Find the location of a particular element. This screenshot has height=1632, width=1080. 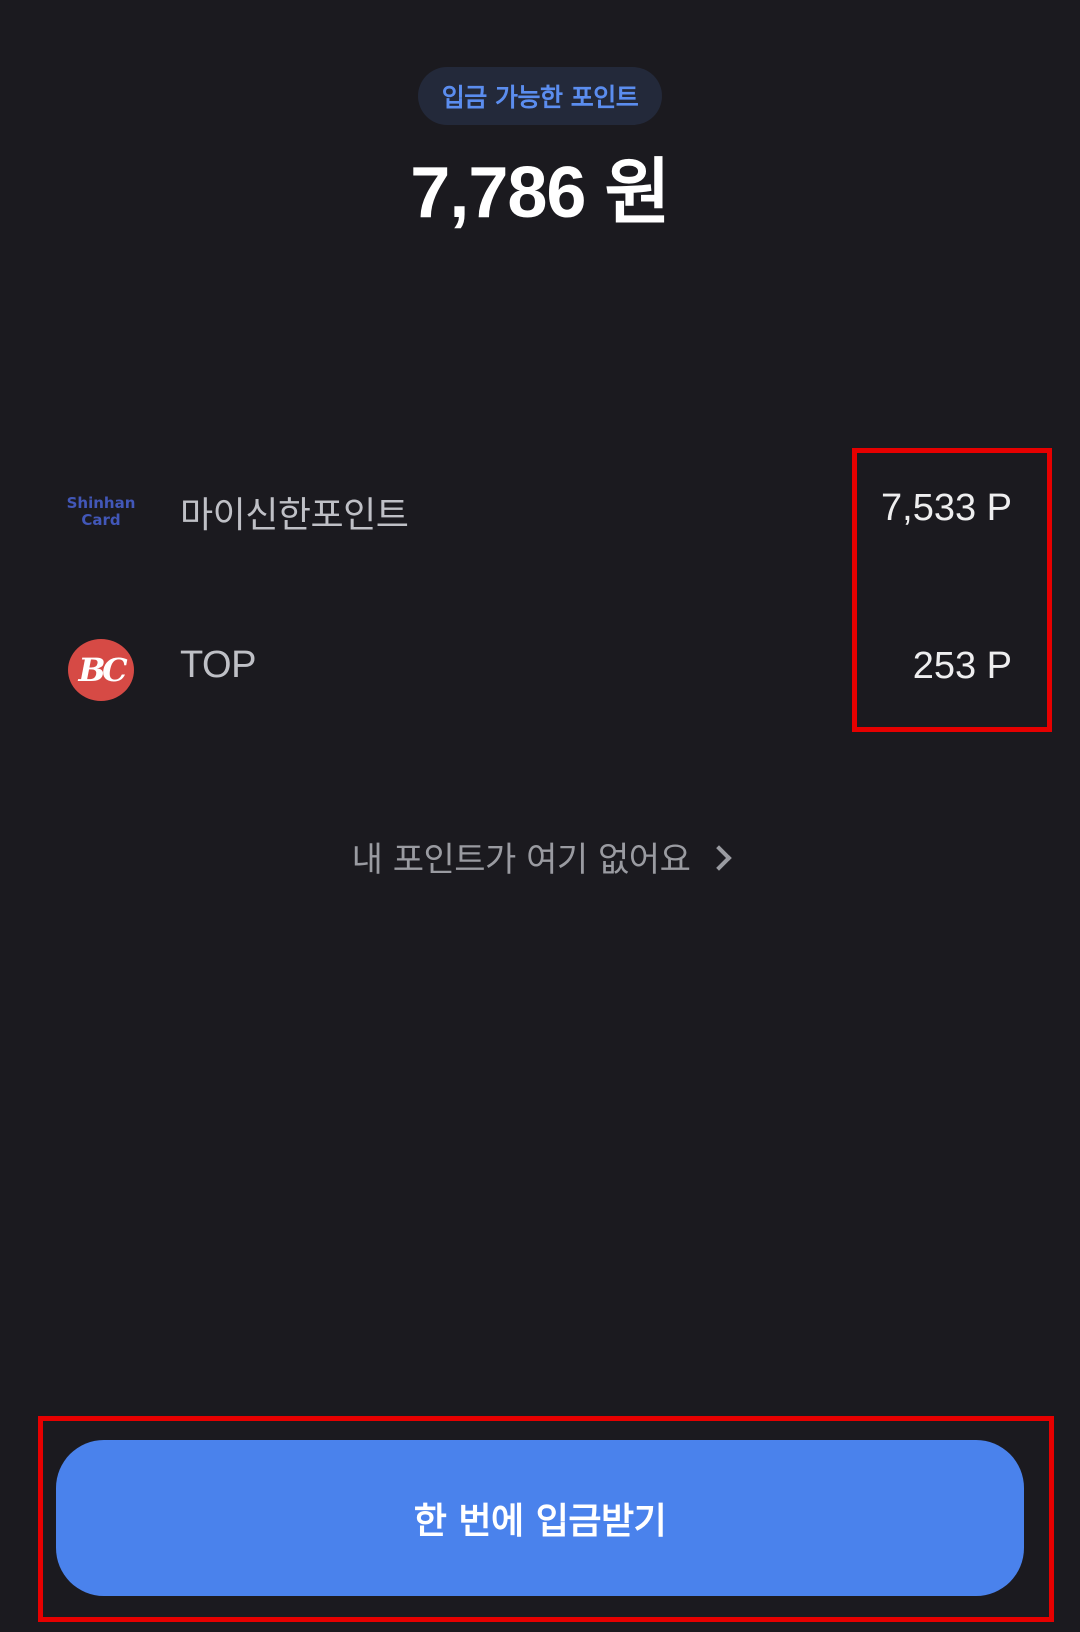

points-highlight-box is located at coordinates (952, 590).